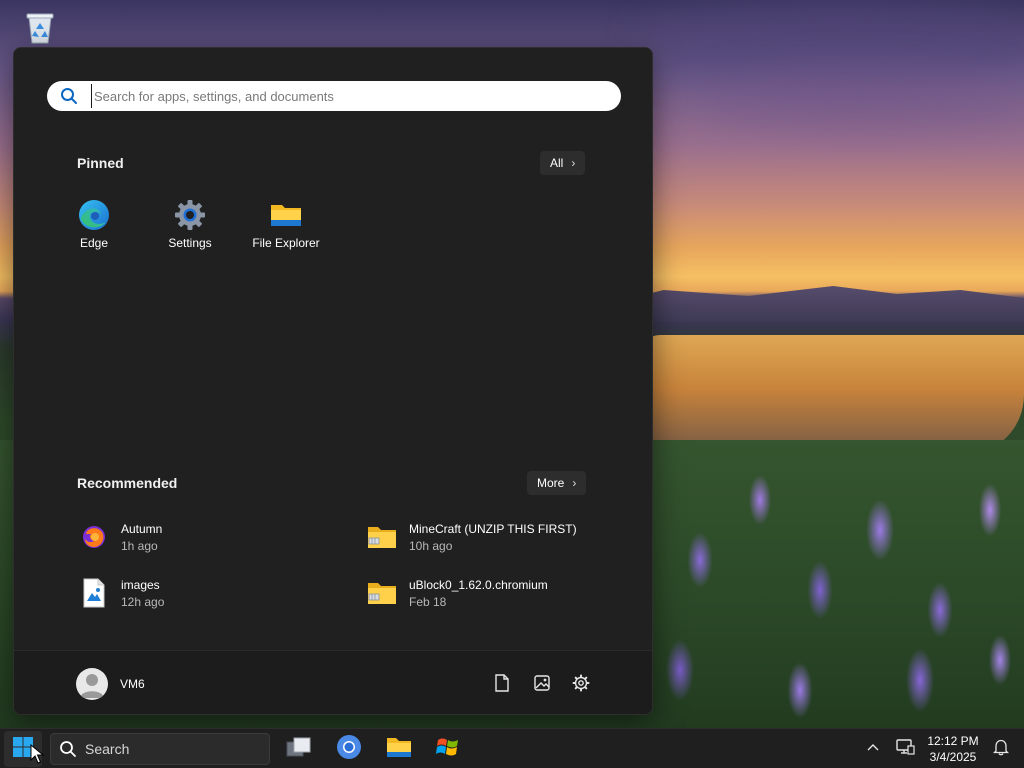 The image size is (1024, 768). Describe the element at coordinates (190, 243) in the screenshot. I see `pinned-app-label: Settings` at that location.